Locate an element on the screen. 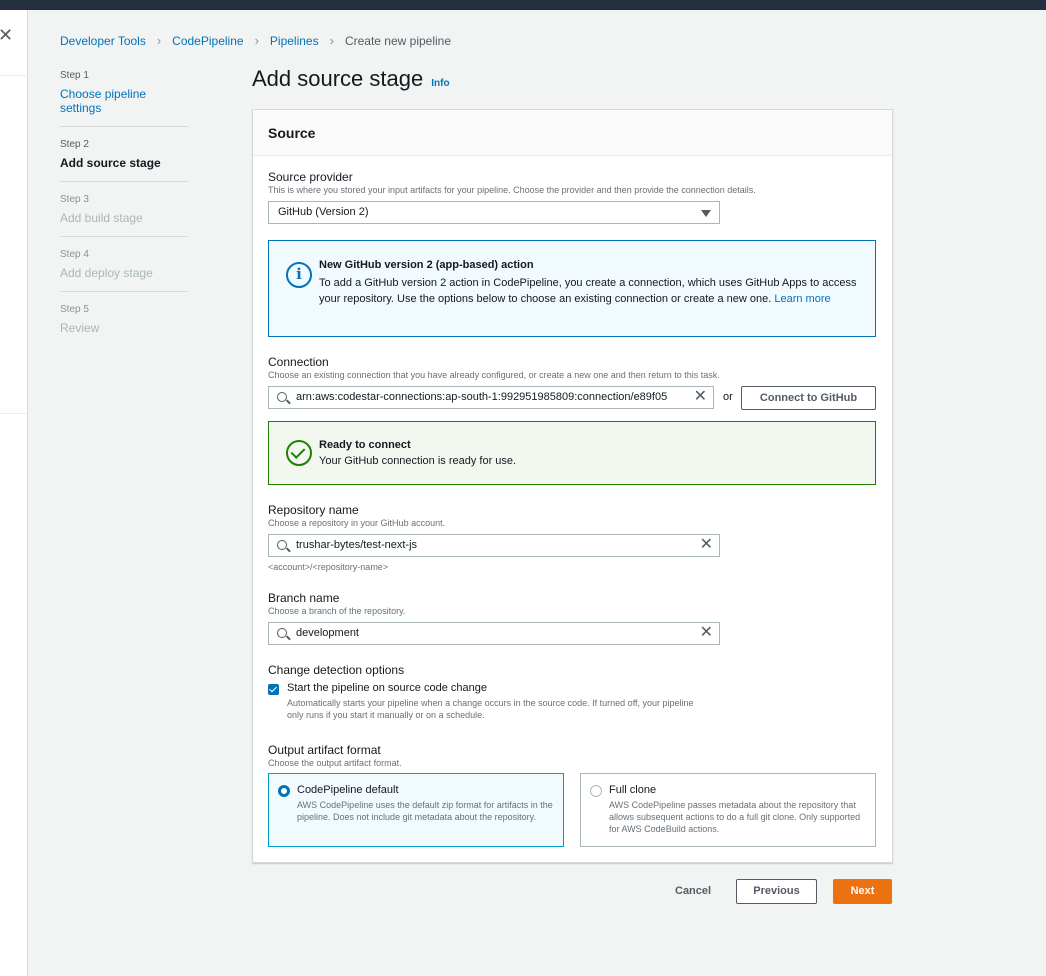 The image size is (1046, 976). side-navigation-collapsed: ✕ is located at coordinates (14, 493).